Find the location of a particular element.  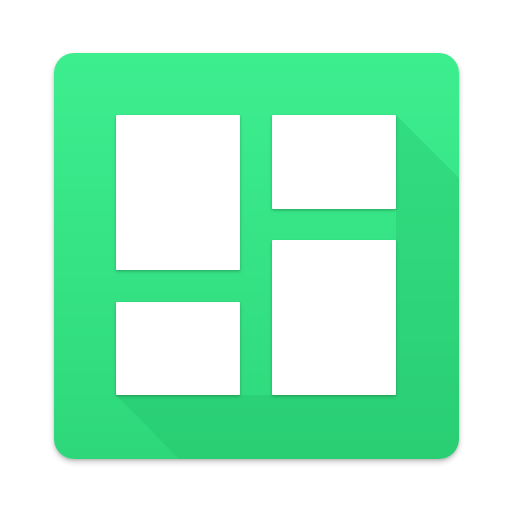

tile-bottom-right is located at coordinates (334, 317).